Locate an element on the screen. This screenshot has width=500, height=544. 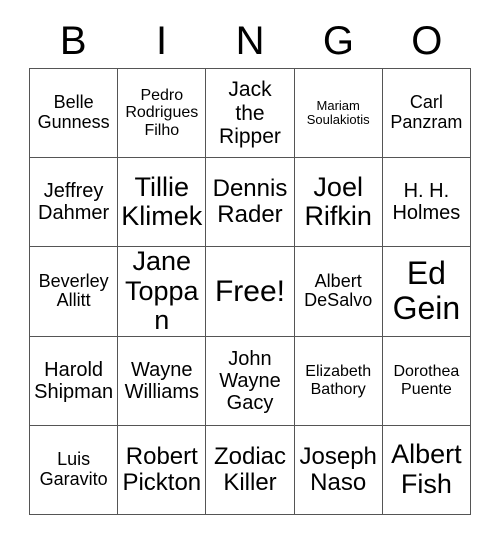
bingo-cell-b5: Luis Garavito is located at coordinates (74, 470).